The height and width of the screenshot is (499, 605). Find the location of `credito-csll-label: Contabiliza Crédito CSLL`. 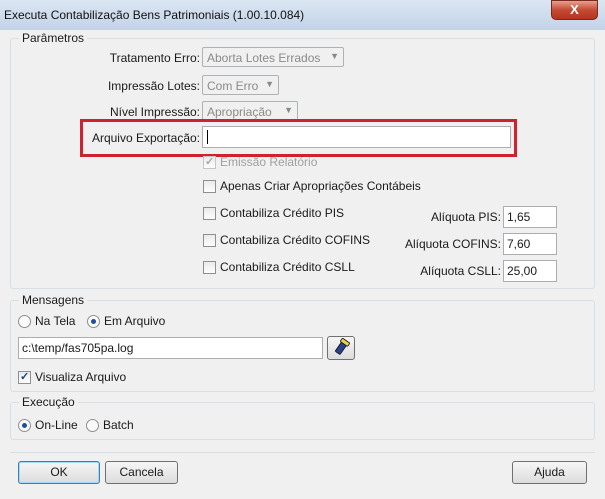

credito-csll-label: Contabiliza Crédito CSLL is located at coordinates (287, 267).